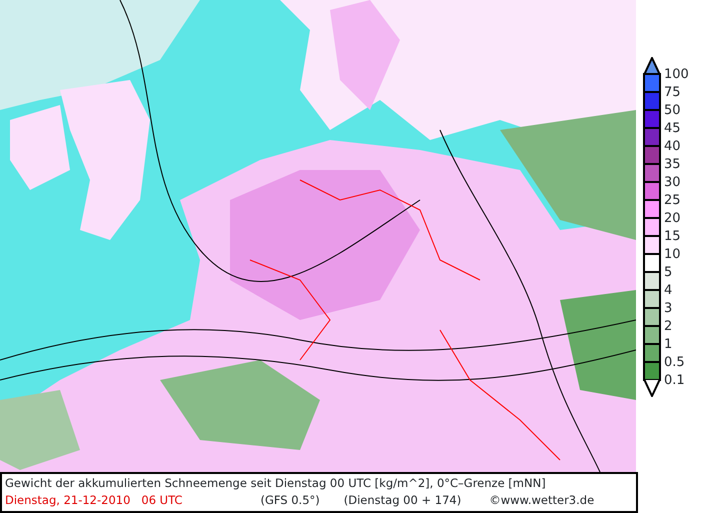  I want to click on legend-label: 15, so click(673, 237).